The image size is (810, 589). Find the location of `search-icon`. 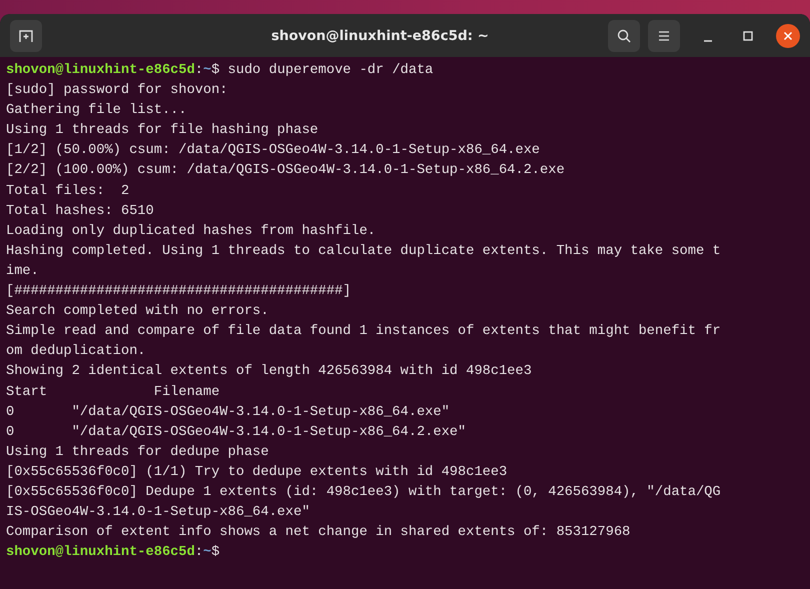

search-icon is located at coordinates (624, 36).